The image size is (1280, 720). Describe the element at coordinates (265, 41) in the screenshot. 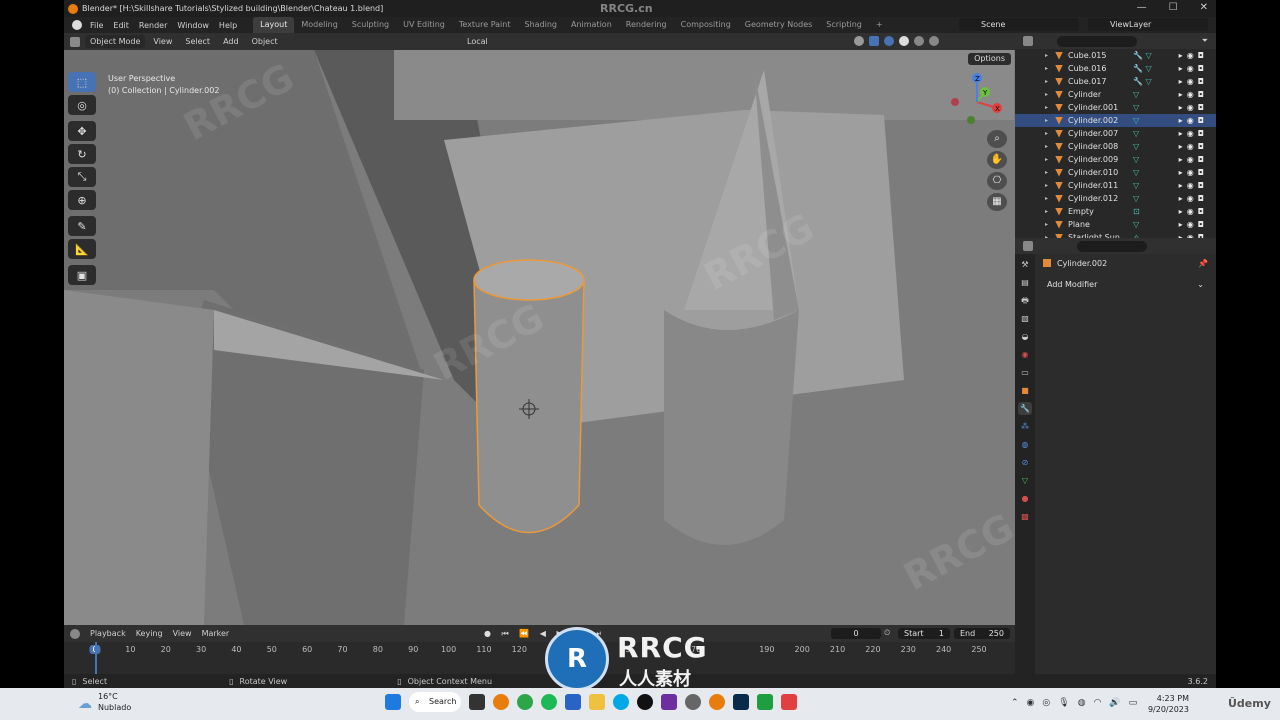

I see `menu-object: Object` at that location.